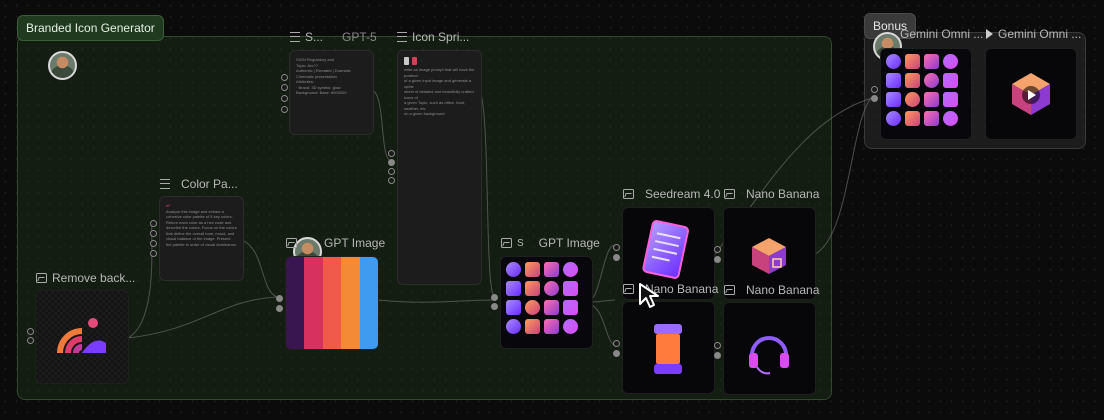 The image size is (1104, 420). What do you see at coordinates (989, 34) in the screenshot?
I see `video-icon` at bounding box center [989, 34].